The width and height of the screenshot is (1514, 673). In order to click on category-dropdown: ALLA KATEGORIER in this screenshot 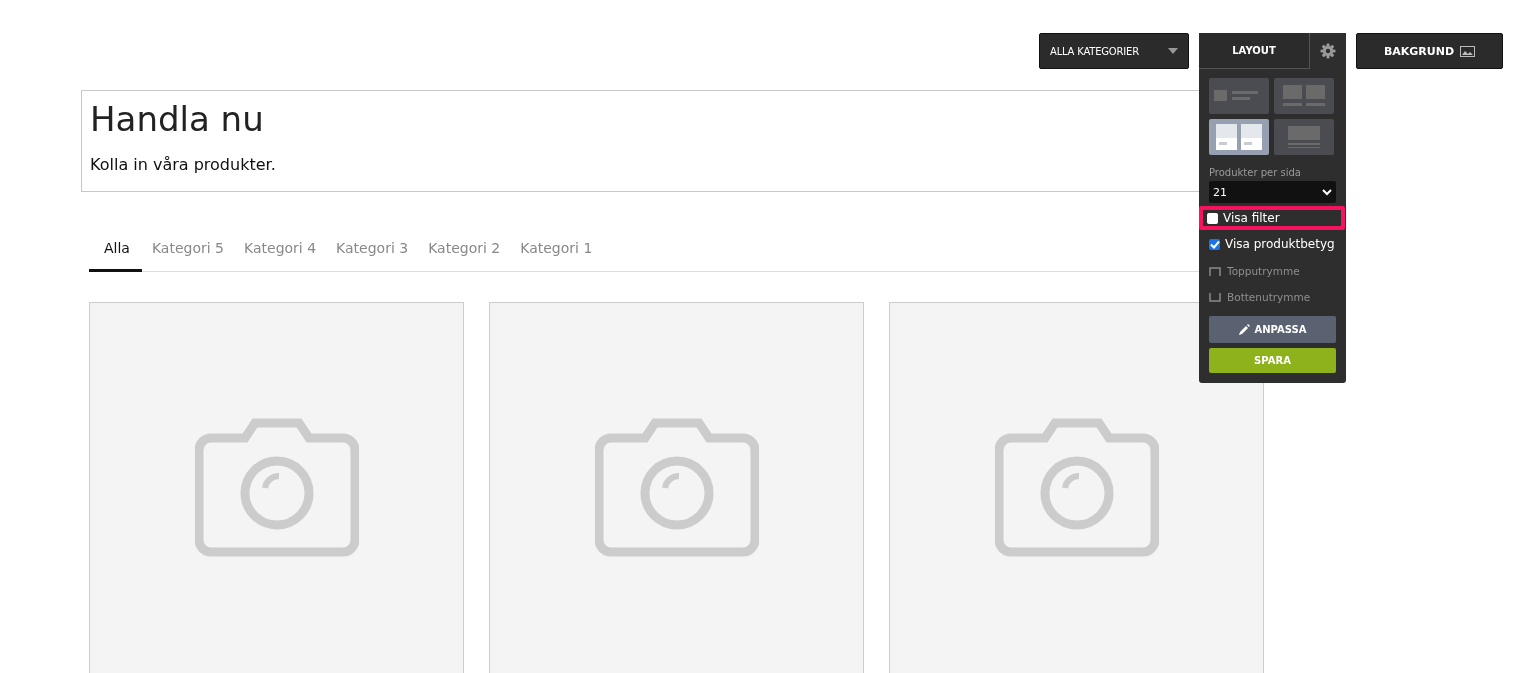, I will do `click(1114, 51)`.